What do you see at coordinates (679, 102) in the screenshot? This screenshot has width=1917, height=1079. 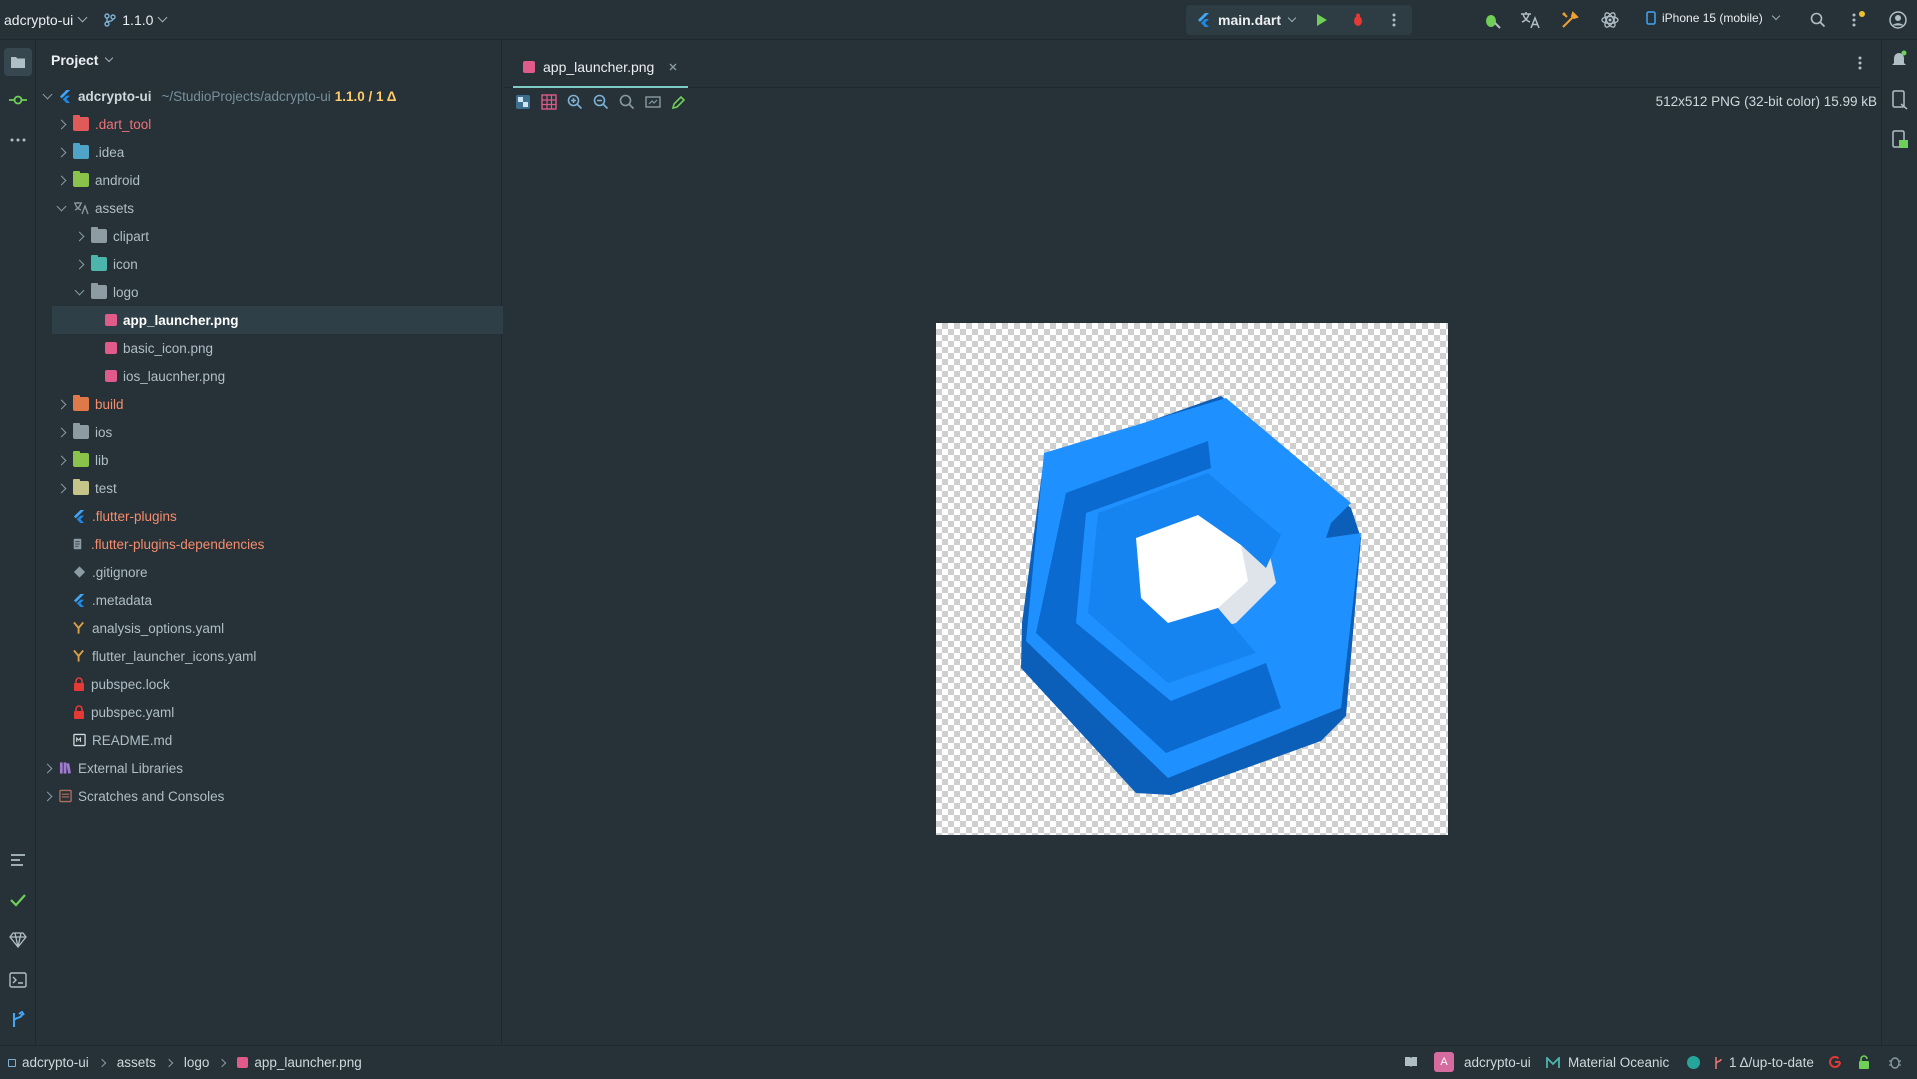 I see `color-picker-icon` at bounding box center [679, 102].